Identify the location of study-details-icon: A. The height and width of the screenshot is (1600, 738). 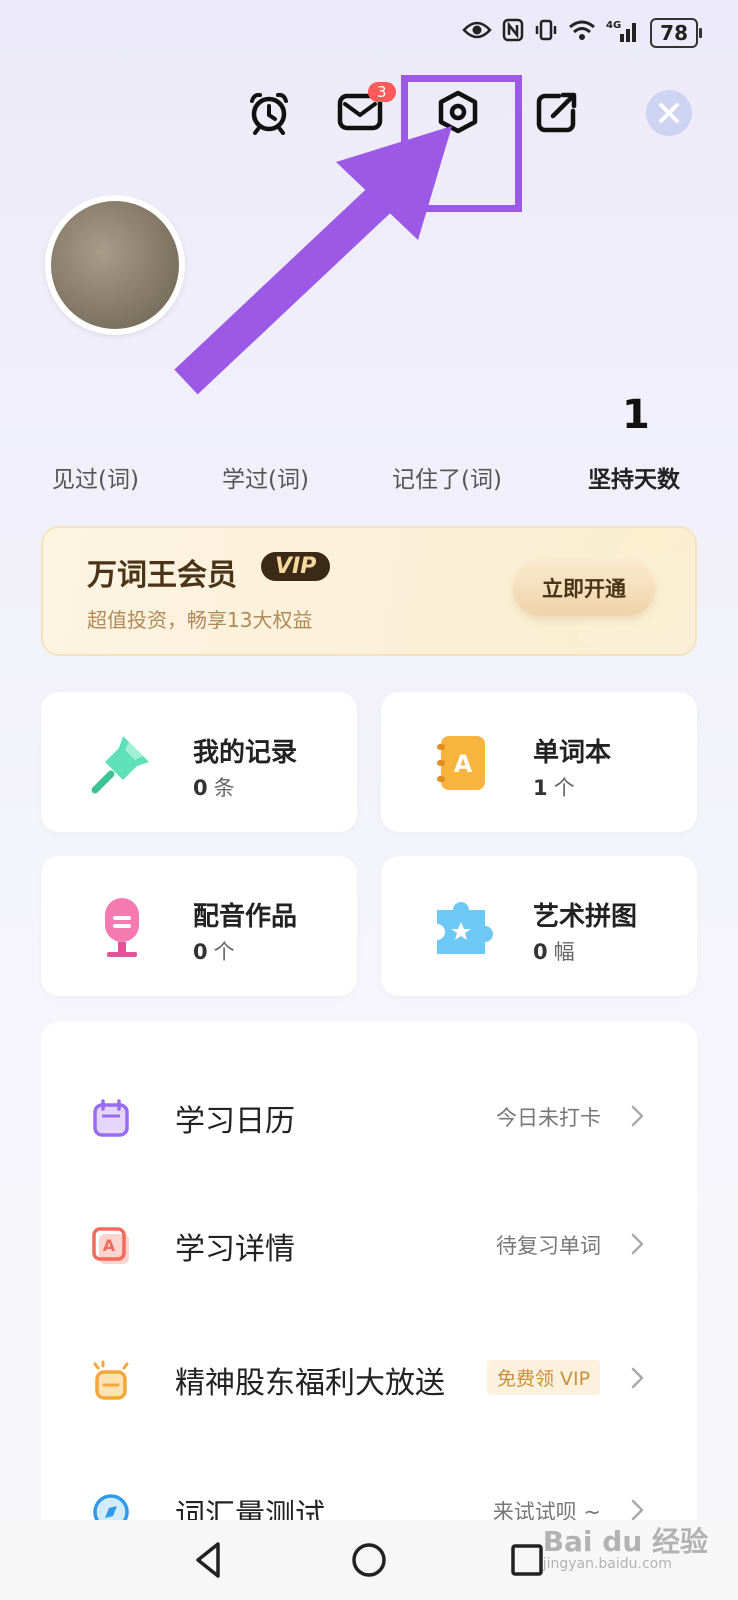
(110, 1245).